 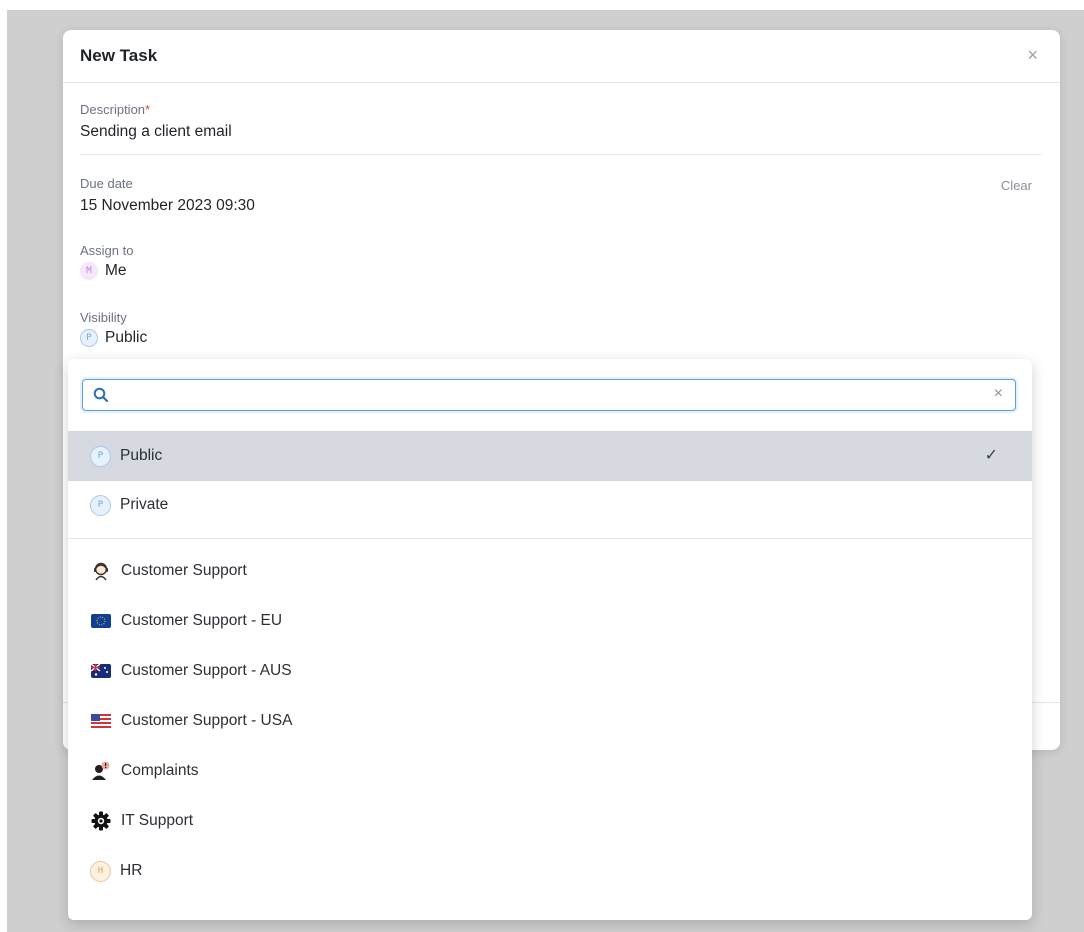 I want to click on description-underline, so click(x=561, y=154).